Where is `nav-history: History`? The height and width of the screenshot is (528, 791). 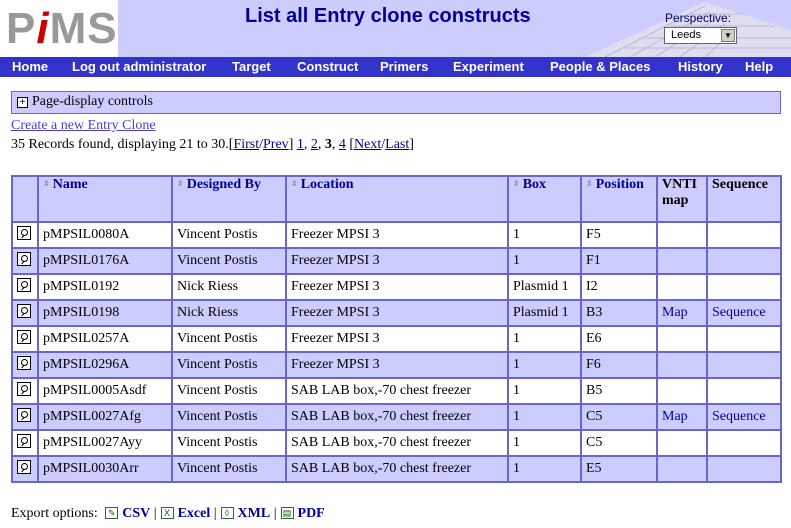 nav-history: History is located at coordinates (700, 67).